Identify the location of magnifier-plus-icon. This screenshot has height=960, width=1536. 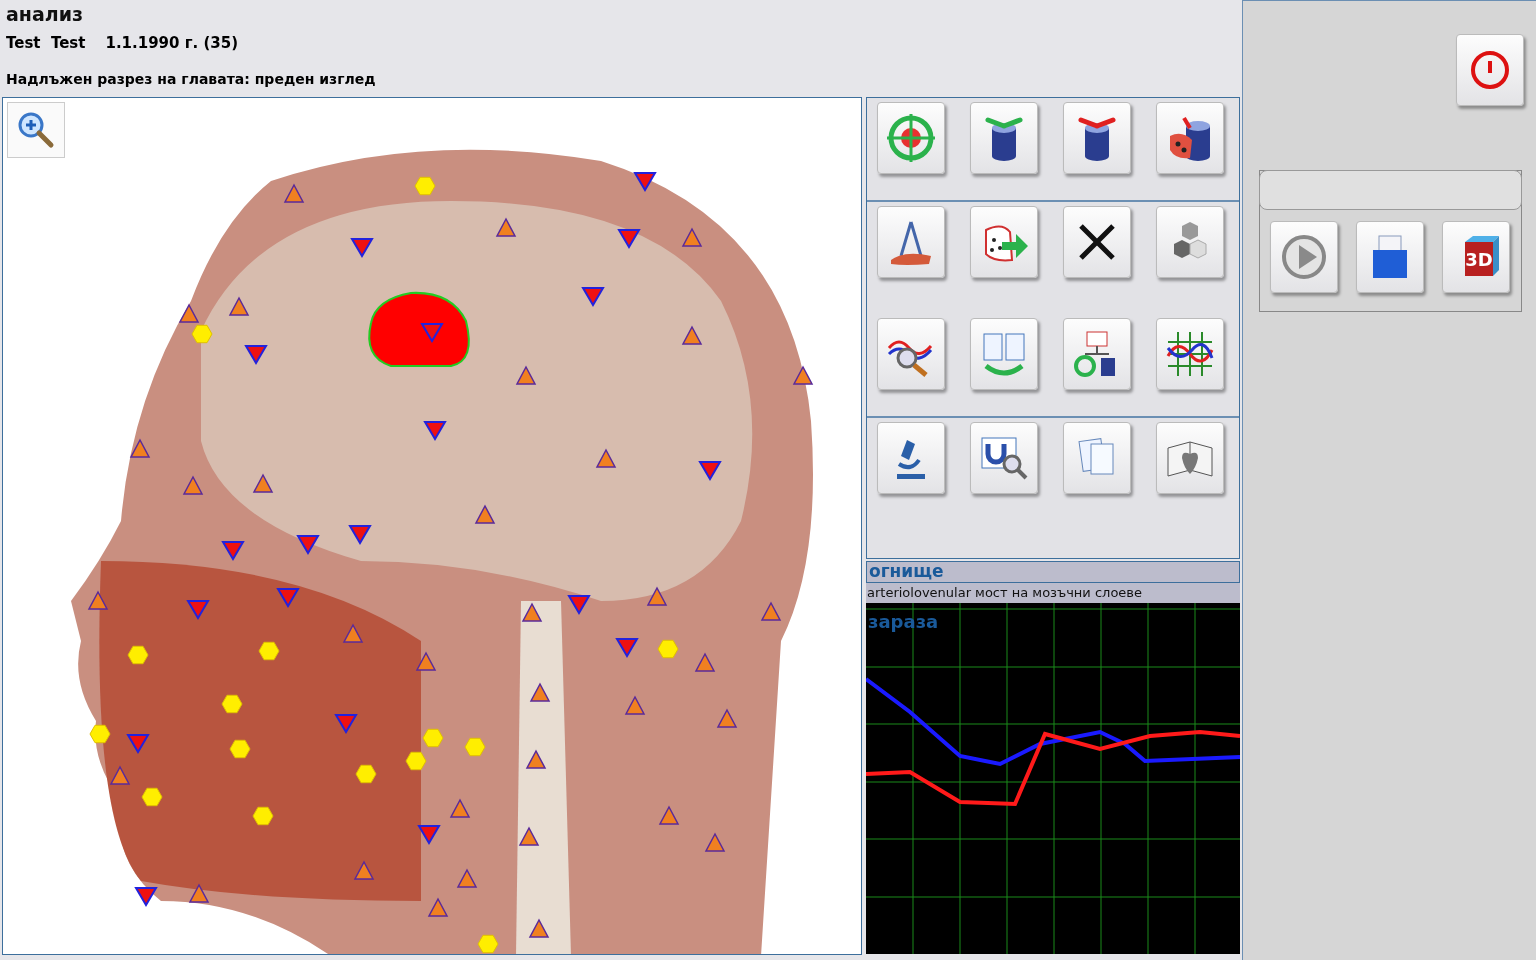
(36, 130).